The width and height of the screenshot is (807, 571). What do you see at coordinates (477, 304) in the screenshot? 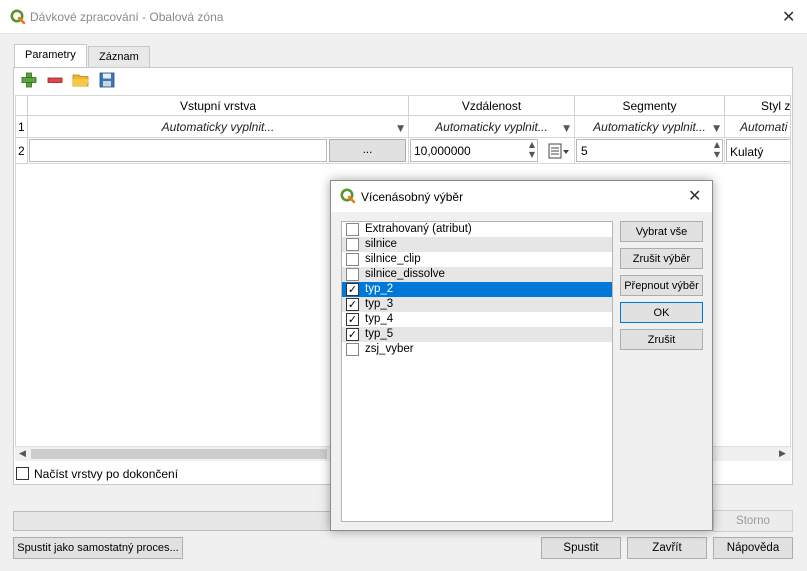
I see `list-item: ✓ typ_3` at bounding box center [477, 304].